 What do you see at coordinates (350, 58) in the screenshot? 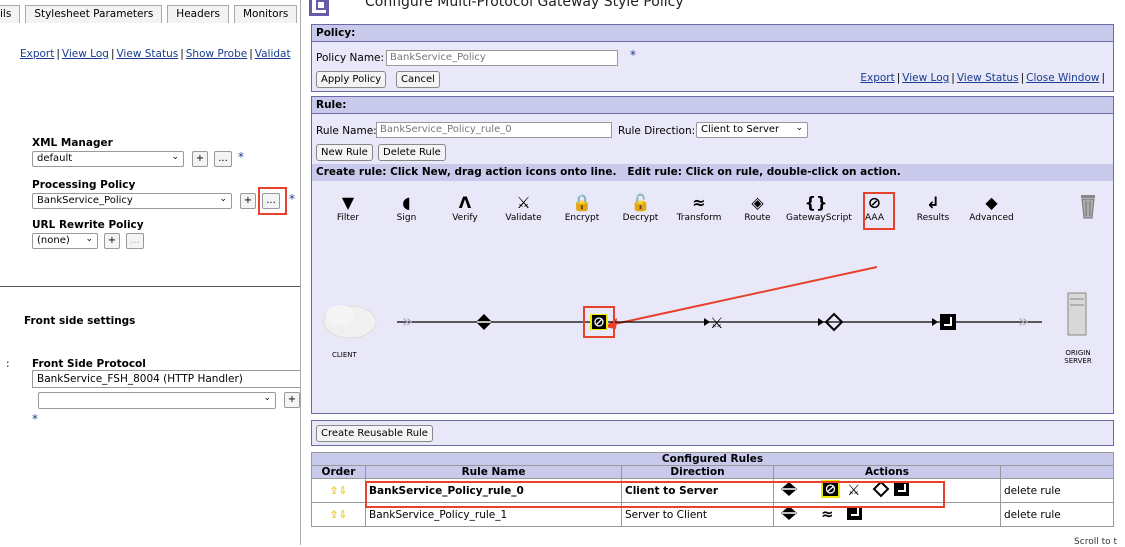
I see `policy-name-label: Policy Name:` at bounding box center [350, 58].